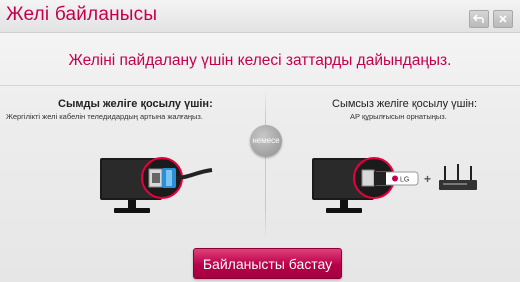 The width and height of the screenshot is (520, 282). I want to click on close-icon, so click(503, 19).